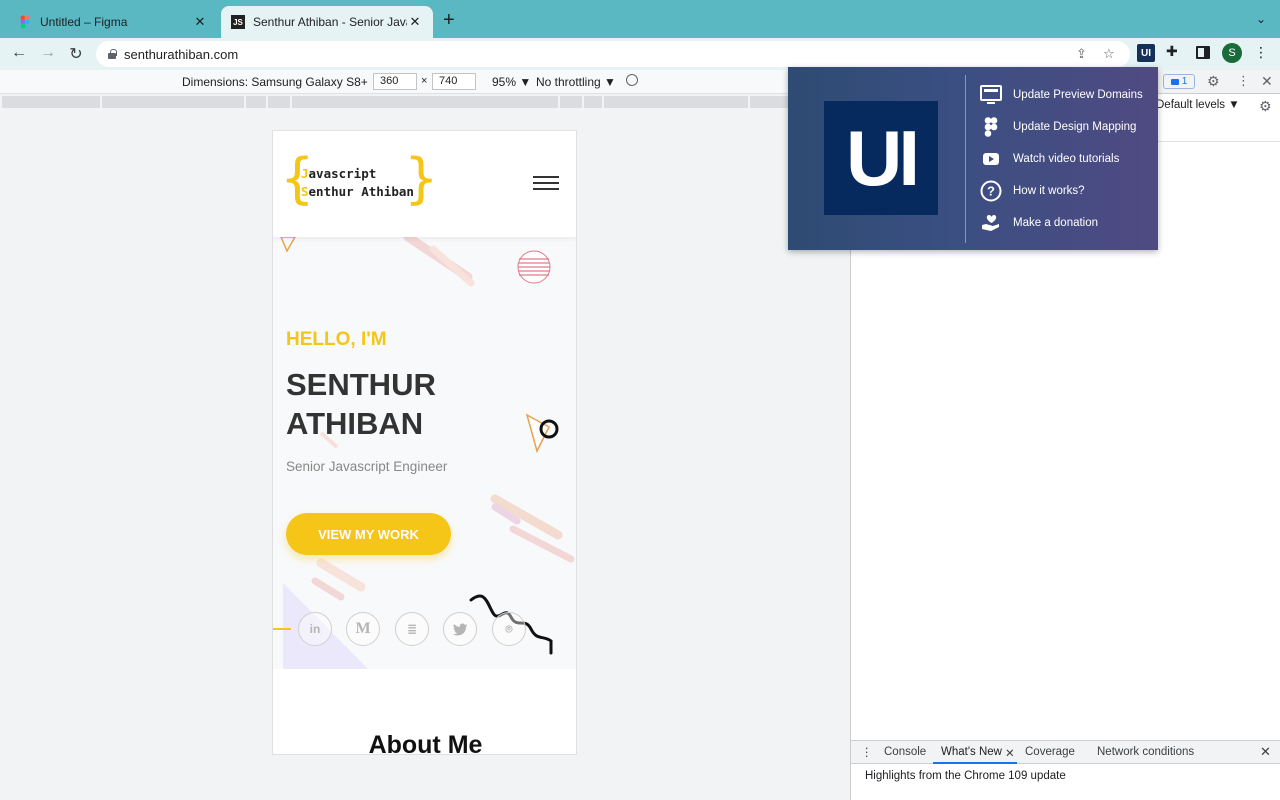 The width and height of the screenshot is (1280, 800). Describe the element at coordinates (1174, 81) in the screenshot. I see `message-icon` at that location.